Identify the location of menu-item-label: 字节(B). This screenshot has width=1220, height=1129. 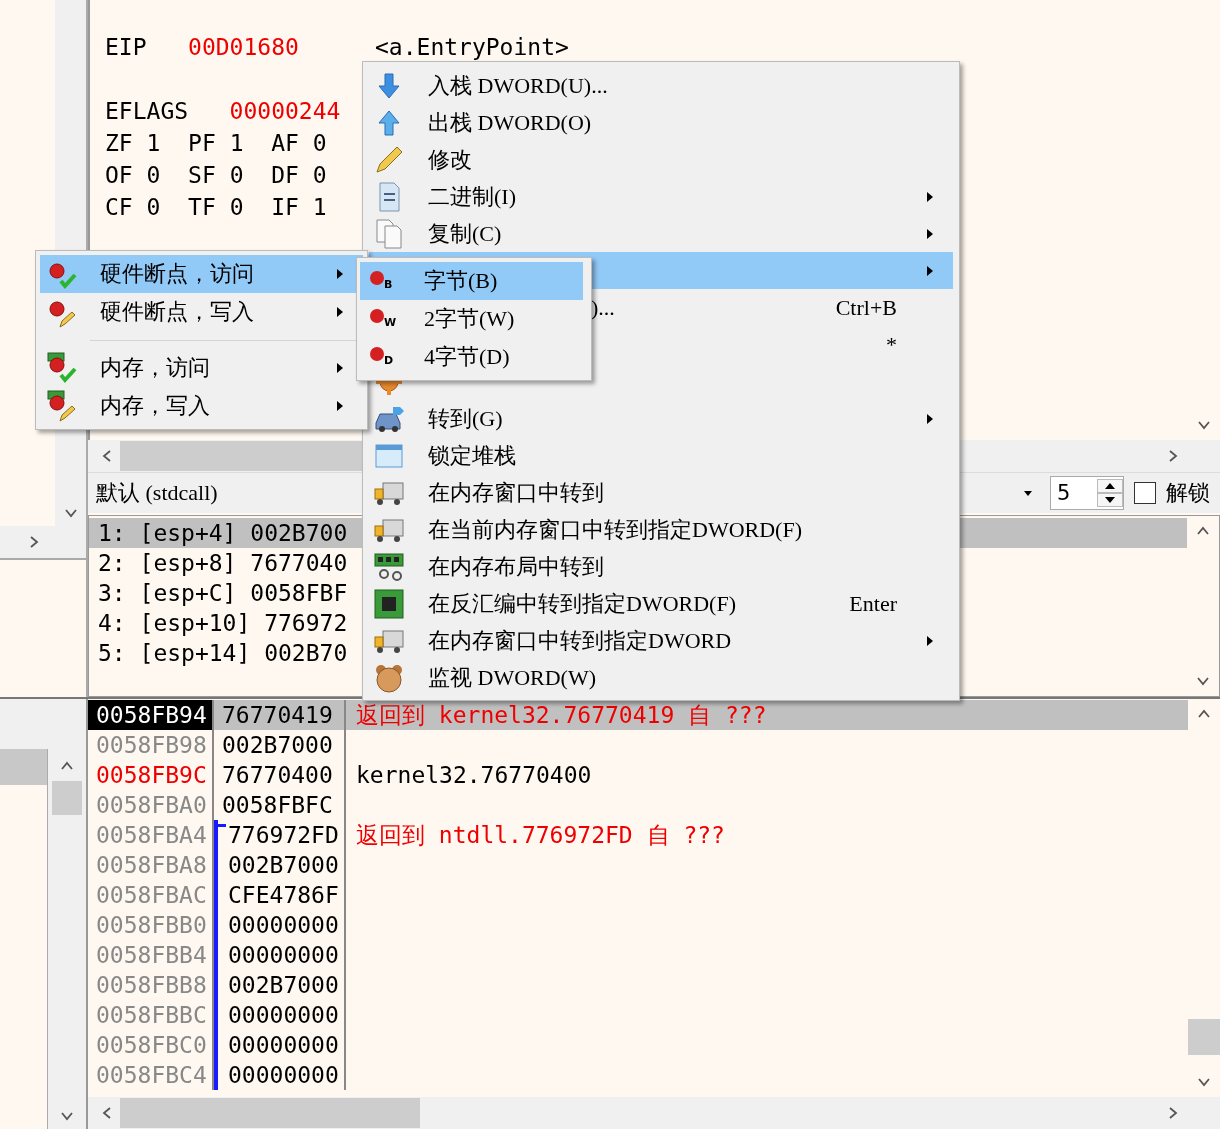
(461, 281).